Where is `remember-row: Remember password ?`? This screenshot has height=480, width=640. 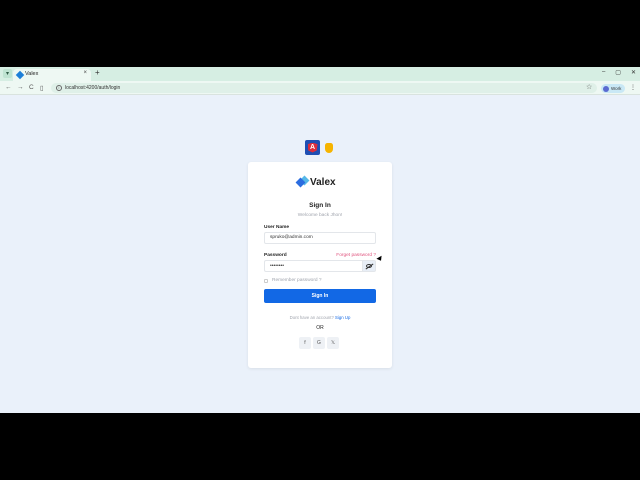 remember-row: Remember password ? is located at coordinates (293, 280).